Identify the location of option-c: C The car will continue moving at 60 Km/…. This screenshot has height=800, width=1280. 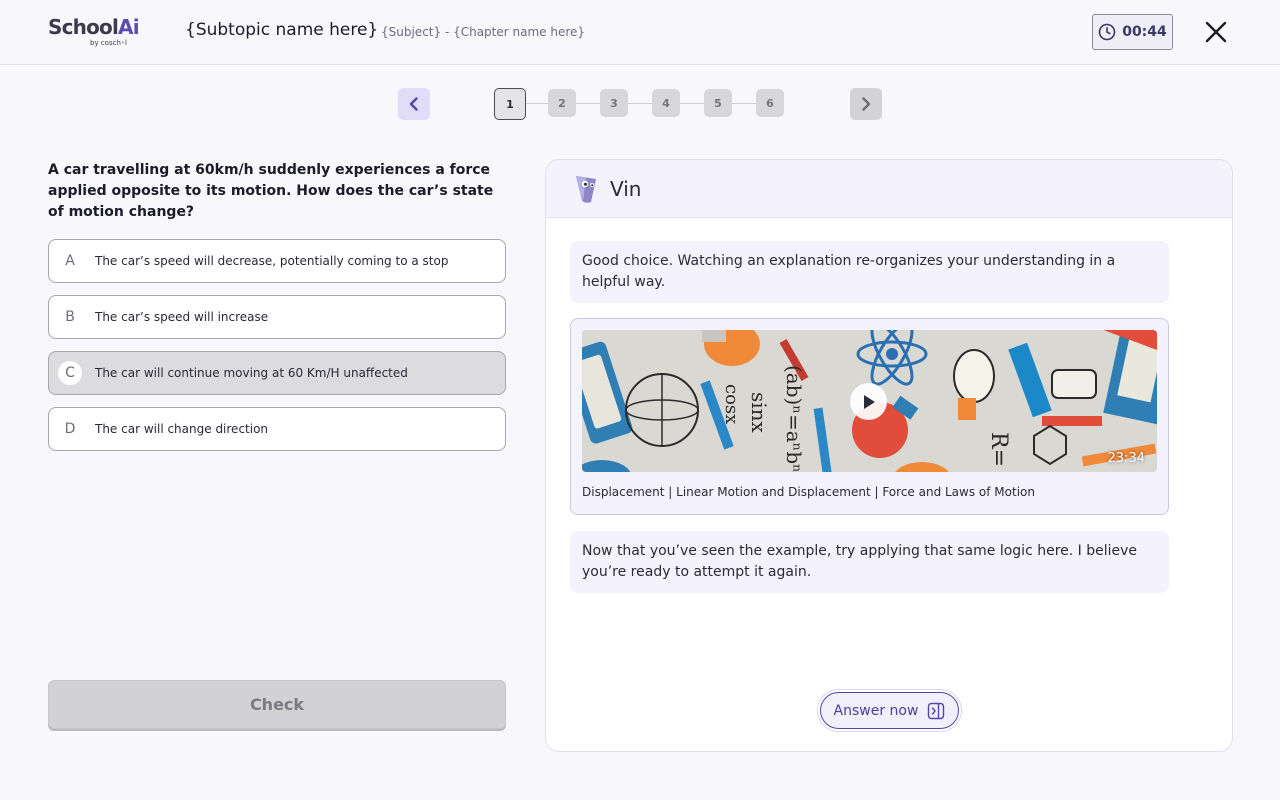
(277, 373).